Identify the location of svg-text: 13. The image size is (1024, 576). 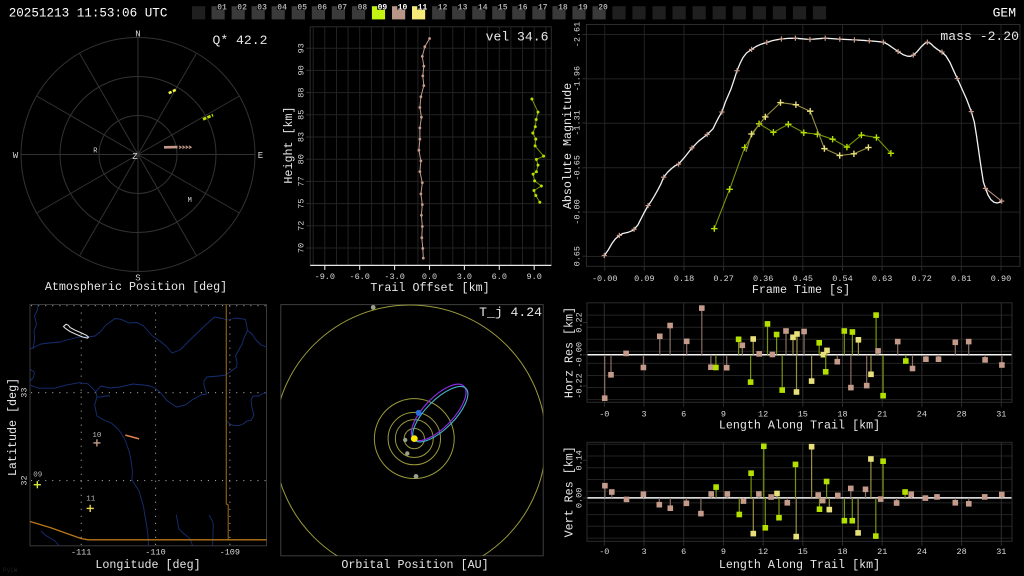
(463, 7).